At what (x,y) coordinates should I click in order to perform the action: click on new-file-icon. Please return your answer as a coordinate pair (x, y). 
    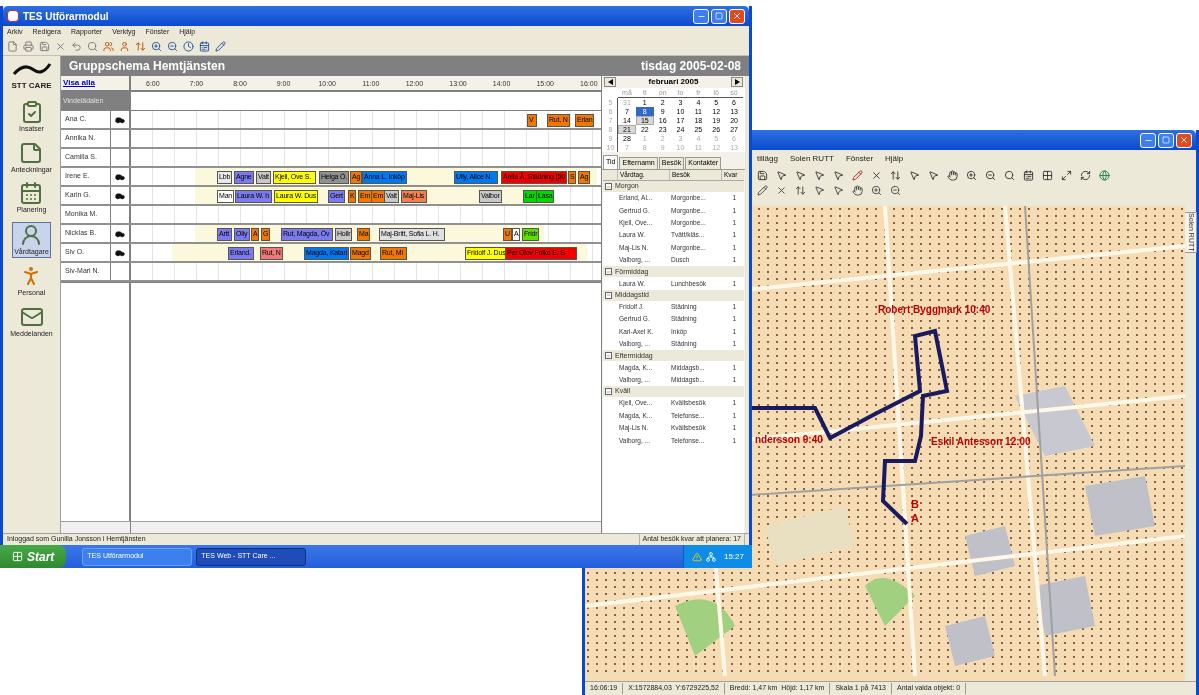
    Looking at the image, I should click on (12, 46).